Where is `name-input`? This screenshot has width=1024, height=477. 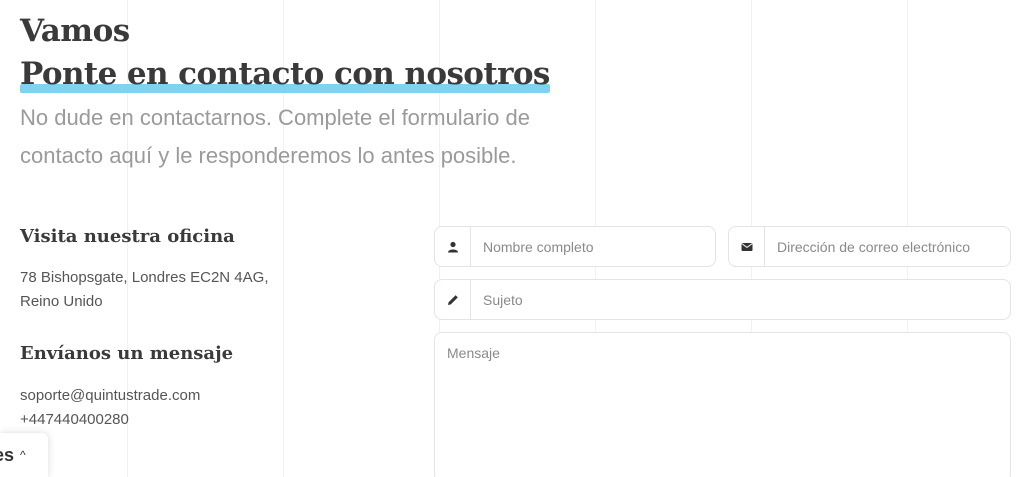 name-input is located at coordinates (593, 246).